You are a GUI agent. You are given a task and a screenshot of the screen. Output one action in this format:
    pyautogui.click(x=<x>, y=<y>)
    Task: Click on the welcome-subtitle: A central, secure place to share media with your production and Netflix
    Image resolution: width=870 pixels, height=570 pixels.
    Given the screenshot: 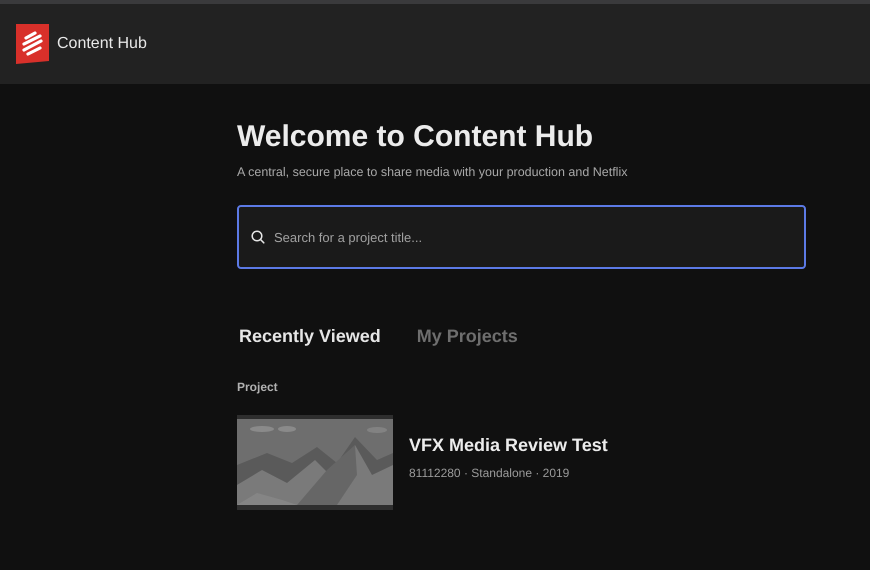 What is the action you would take?
    pyautogui.click(x=432, y=172)
    